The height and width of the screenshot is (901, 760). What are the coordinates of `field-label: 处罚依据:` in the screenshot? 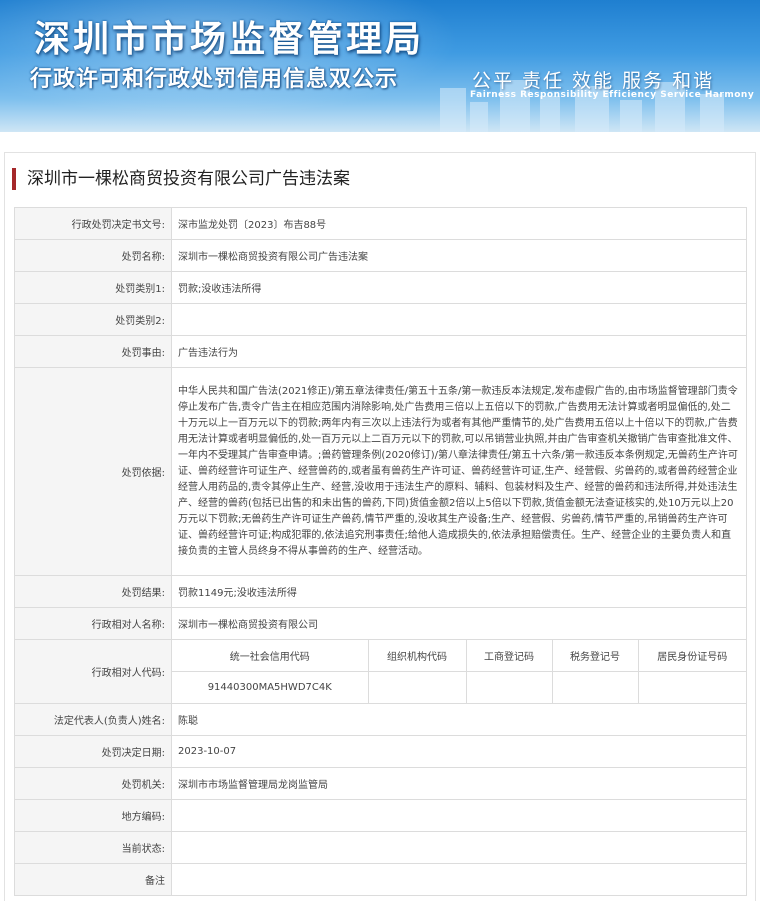 It's located at (93, 471).